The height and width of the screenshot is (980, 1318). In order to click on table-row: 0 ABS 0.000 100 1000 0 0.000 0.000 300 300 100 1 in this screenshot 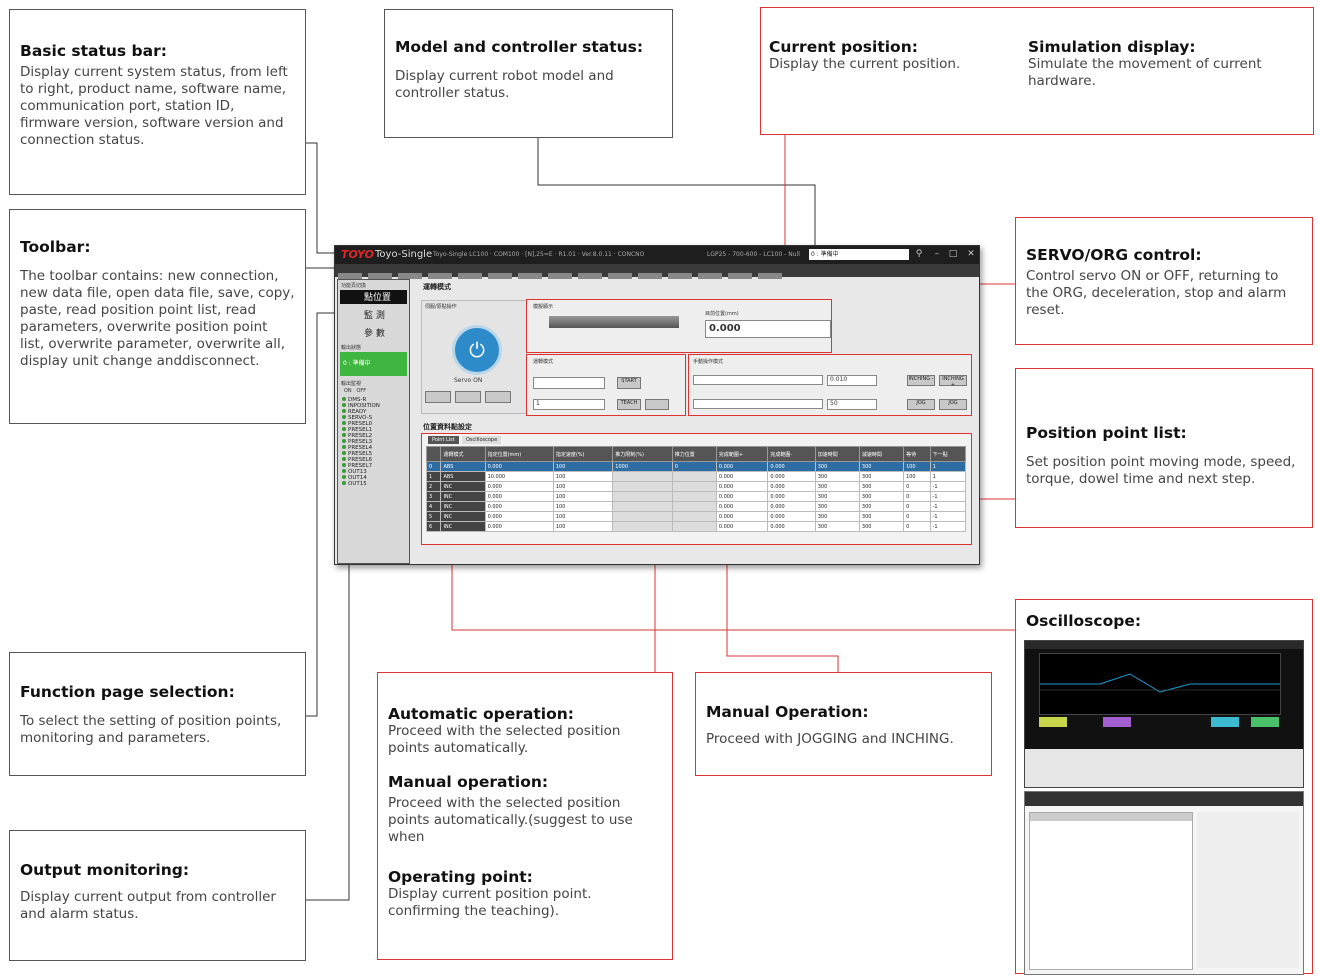, I will do `click(696, 466)`.